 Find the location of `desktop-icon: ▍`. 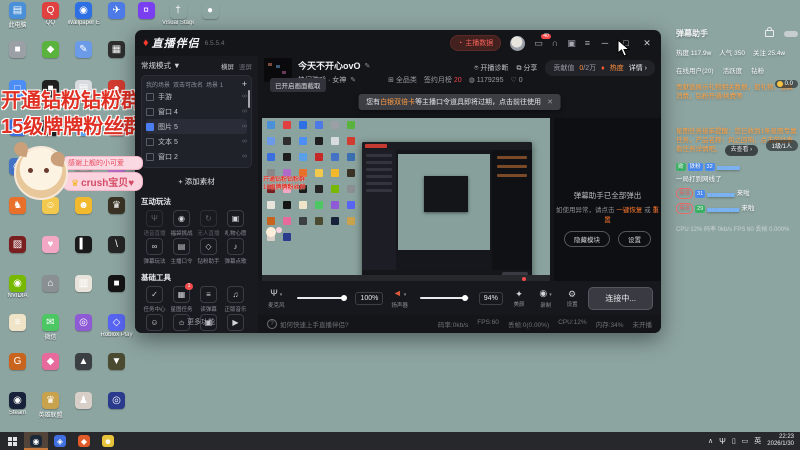

desktop-icon: ▍ is located at coordinates (83, 255).